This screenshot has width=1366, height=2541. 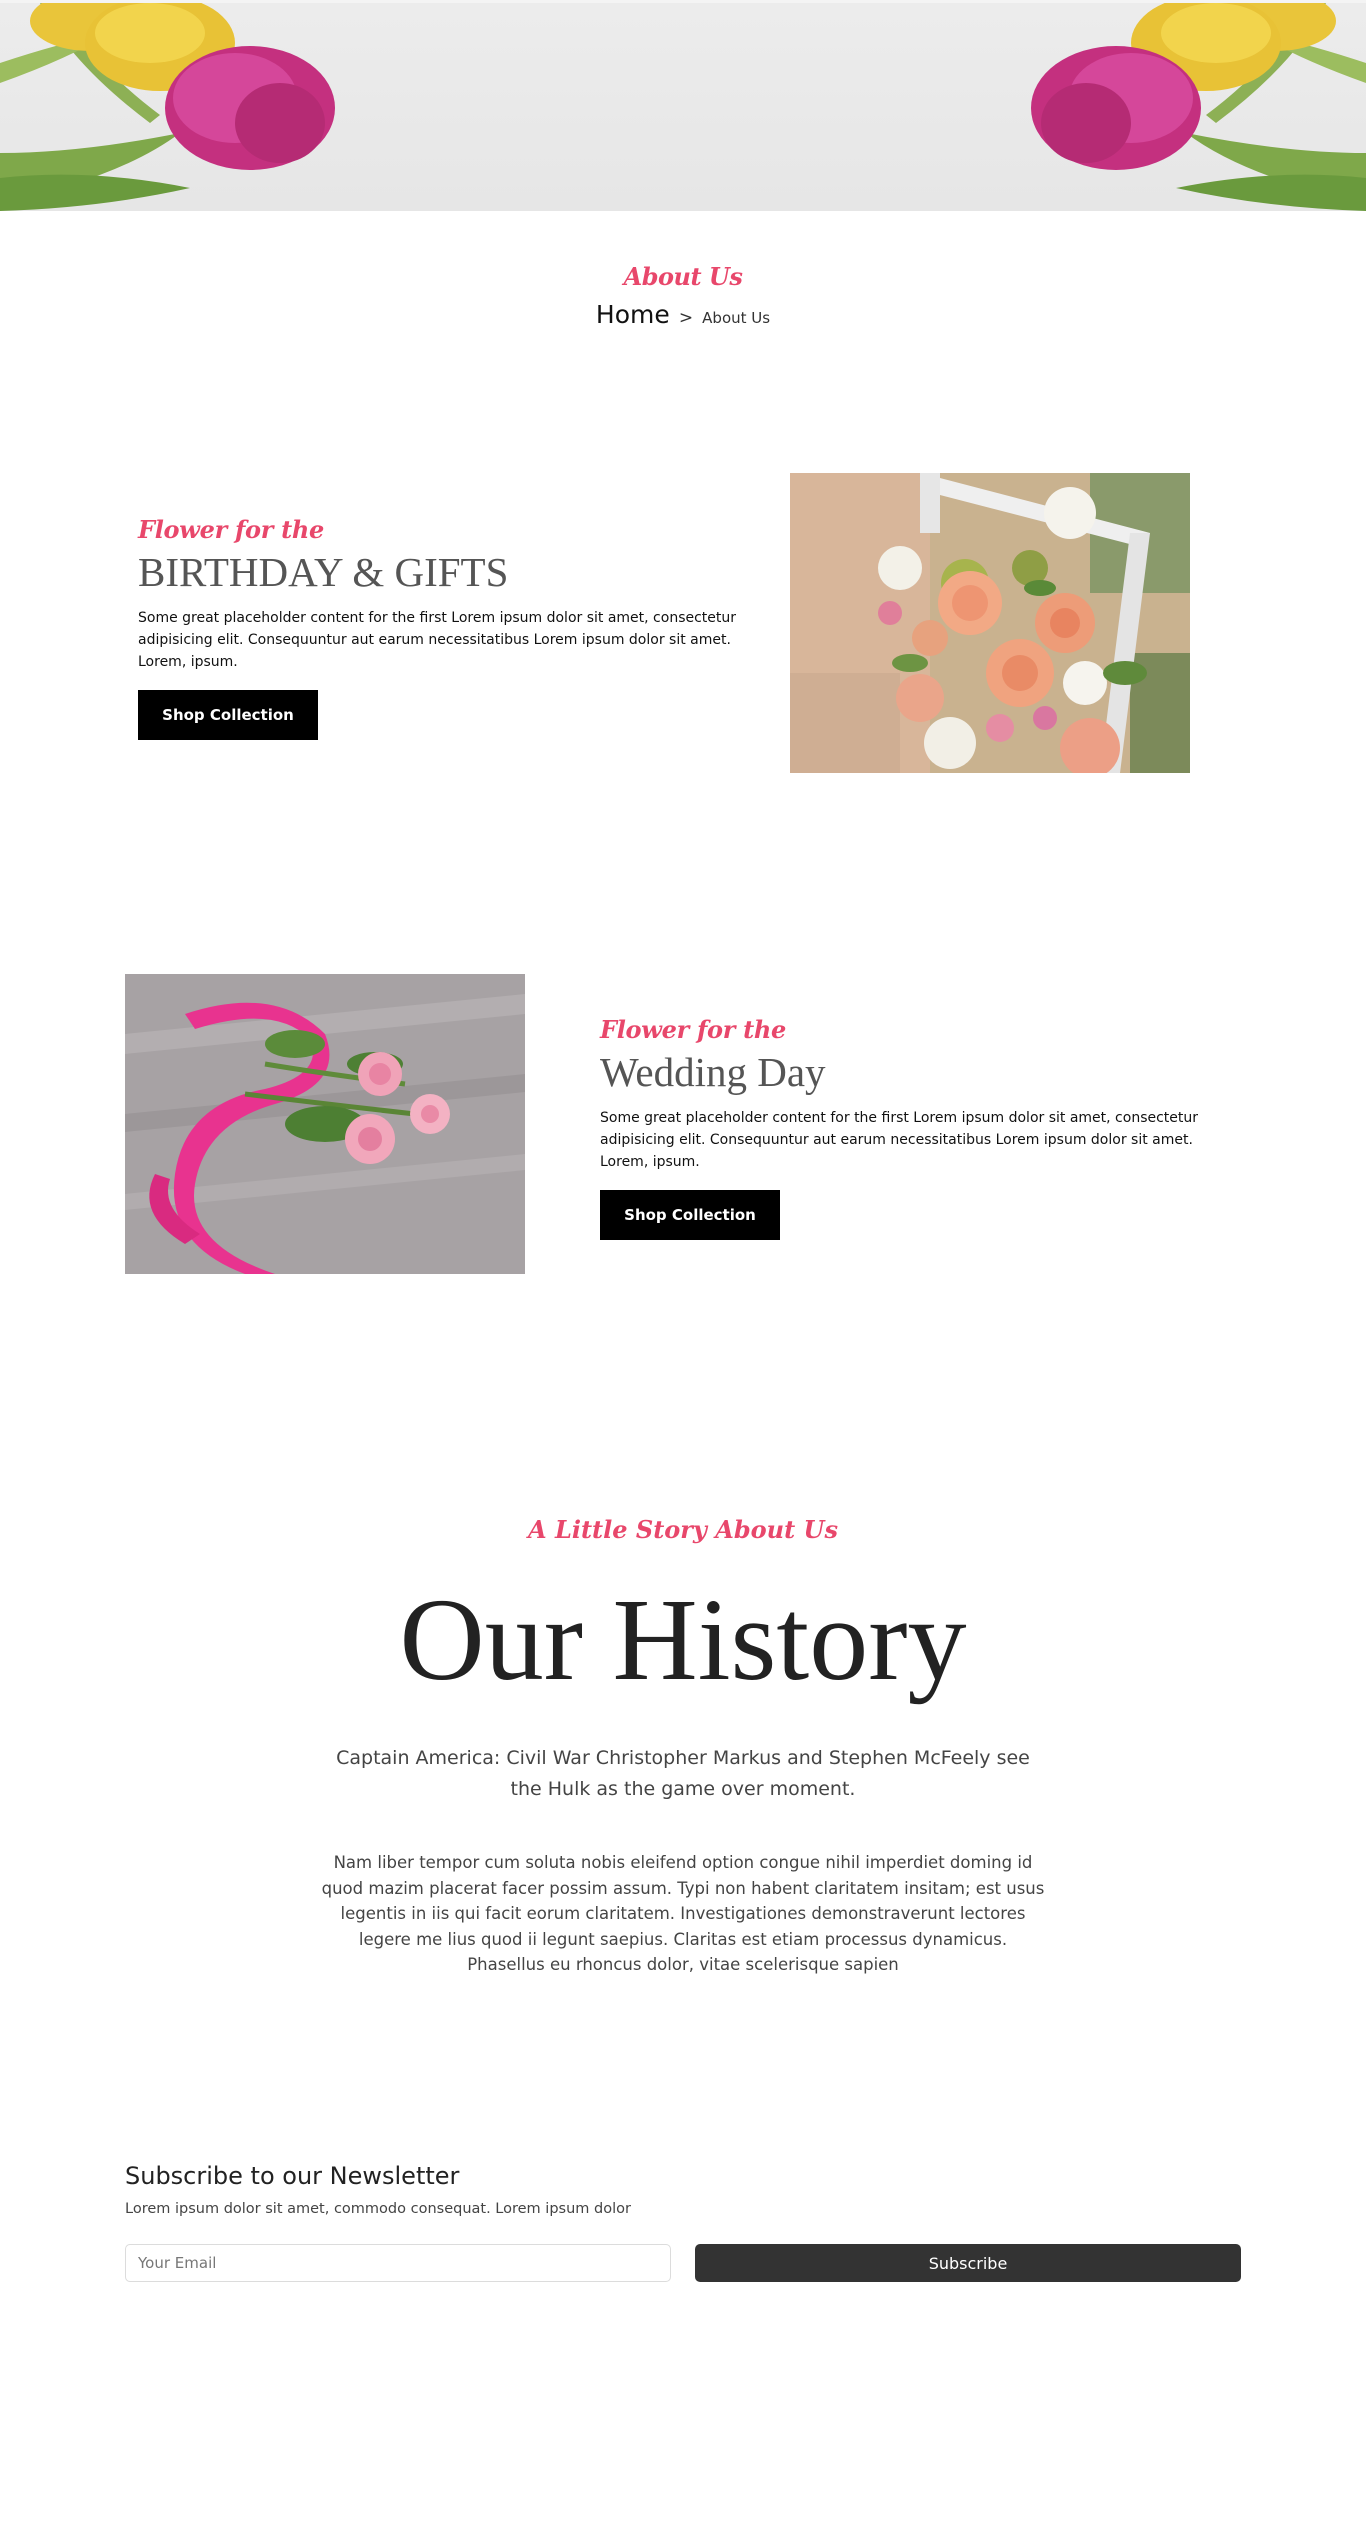 What do you see at coordinates (292, 2176) in the screenshot?
I see `newsletter-title: Subscribe to our Newsletter` at bounding box center [292, 2176].